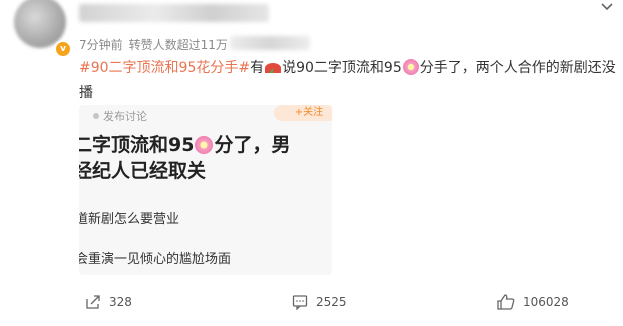 The width and height of the screenshot is (623, 326). What do you see at coordinates (546, 302) in the screenshot?
I see `like-count: 106028` at bounding box center [546, 302].